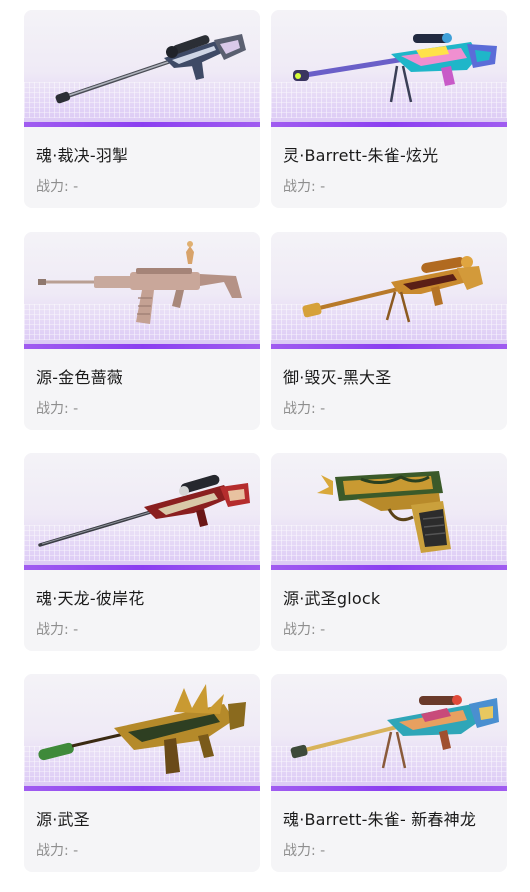 The width and height of the screenshot is (530, 892). I want to click on dragon-rifle-icon, so click(142, 729).